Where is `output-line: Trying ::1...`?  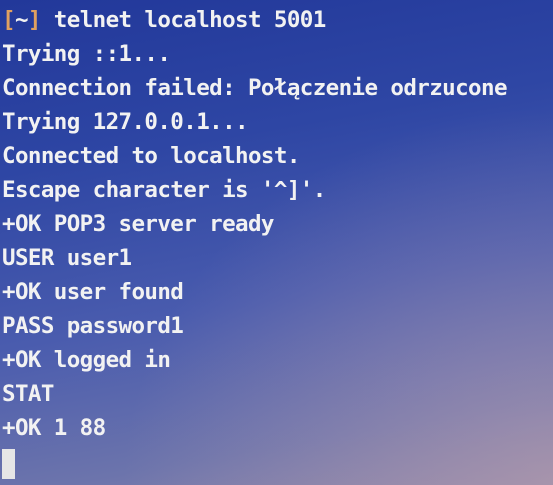
output-line: Trying ::1... is located at coordinates (86, 54).